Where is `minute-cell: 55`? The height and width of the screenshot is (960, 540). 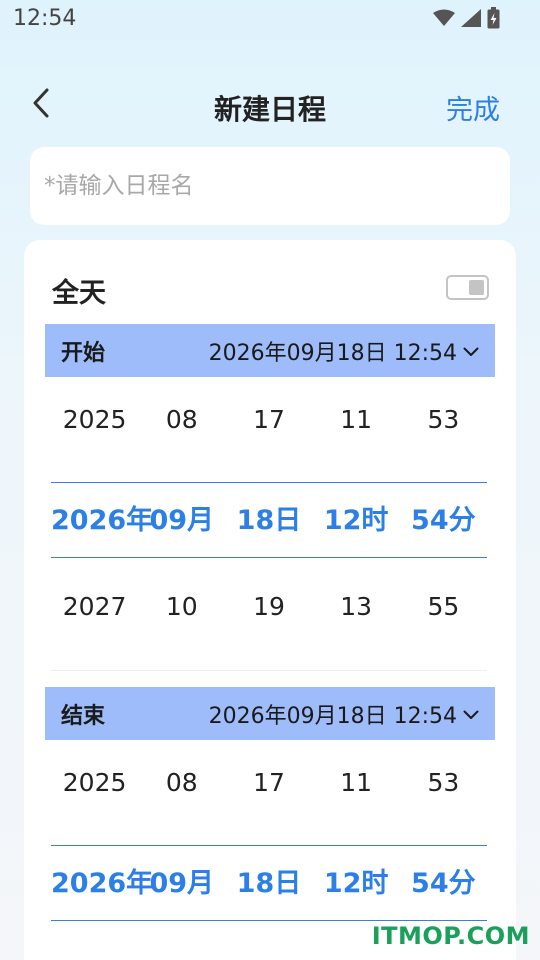 minute-cell: 55 is located at coordinates (443, 606).